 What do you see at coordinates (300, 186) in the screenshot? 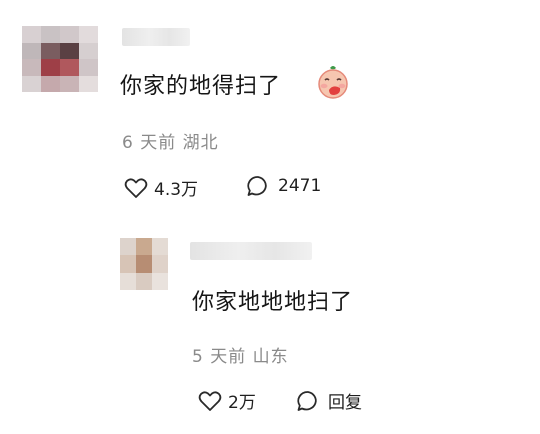
I see `reply-count: 2471` at bounding box center [300, 186].